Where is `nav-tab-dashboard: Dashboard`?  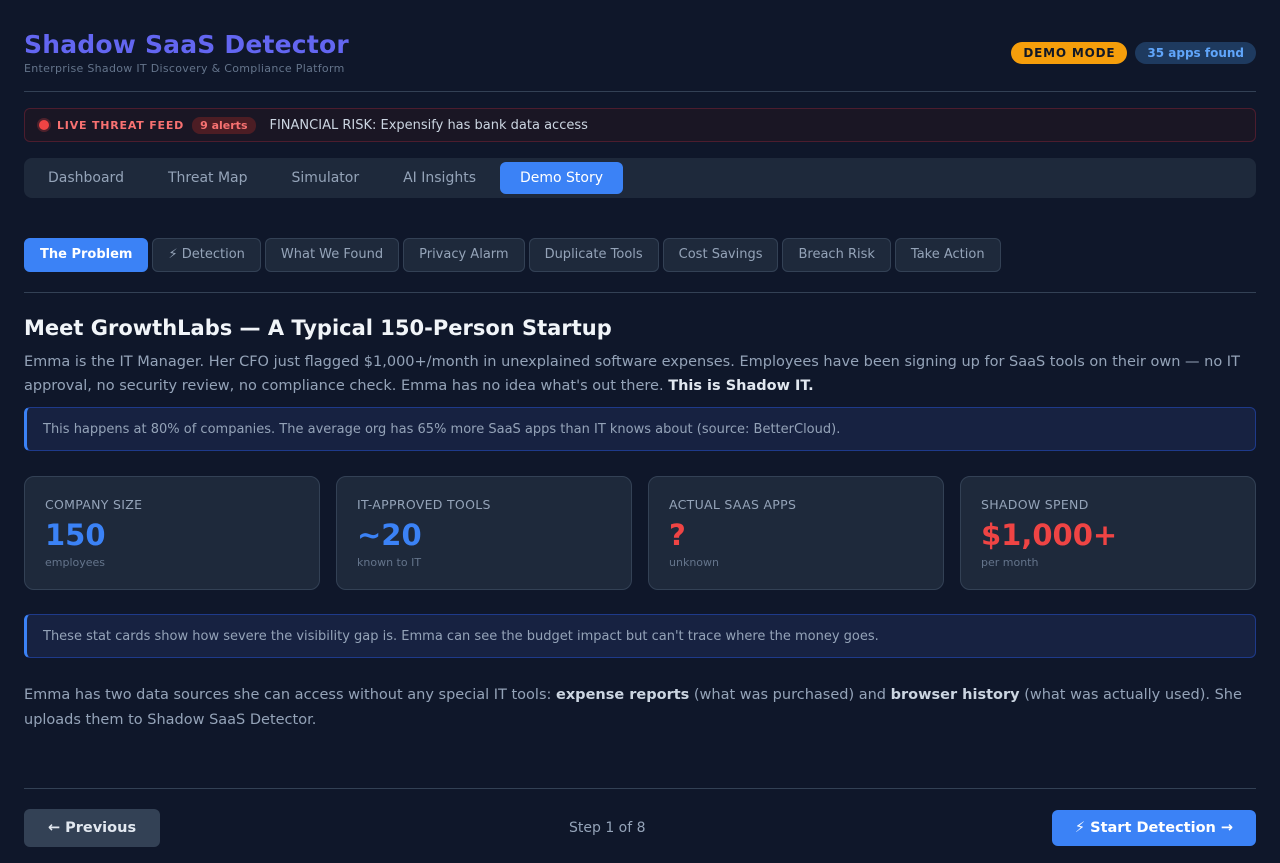 nav-tab-dashboard: Dashboard is located at coordinates (86, 178).